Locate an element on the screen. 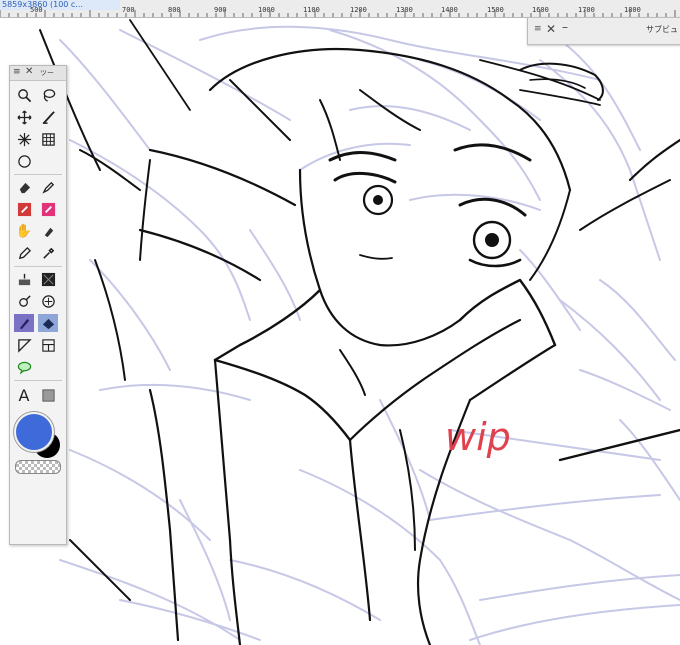 Image resolution: width=680 pixels, height=645 pixels. magic-wand-icon is located at coordinates (24, 139).